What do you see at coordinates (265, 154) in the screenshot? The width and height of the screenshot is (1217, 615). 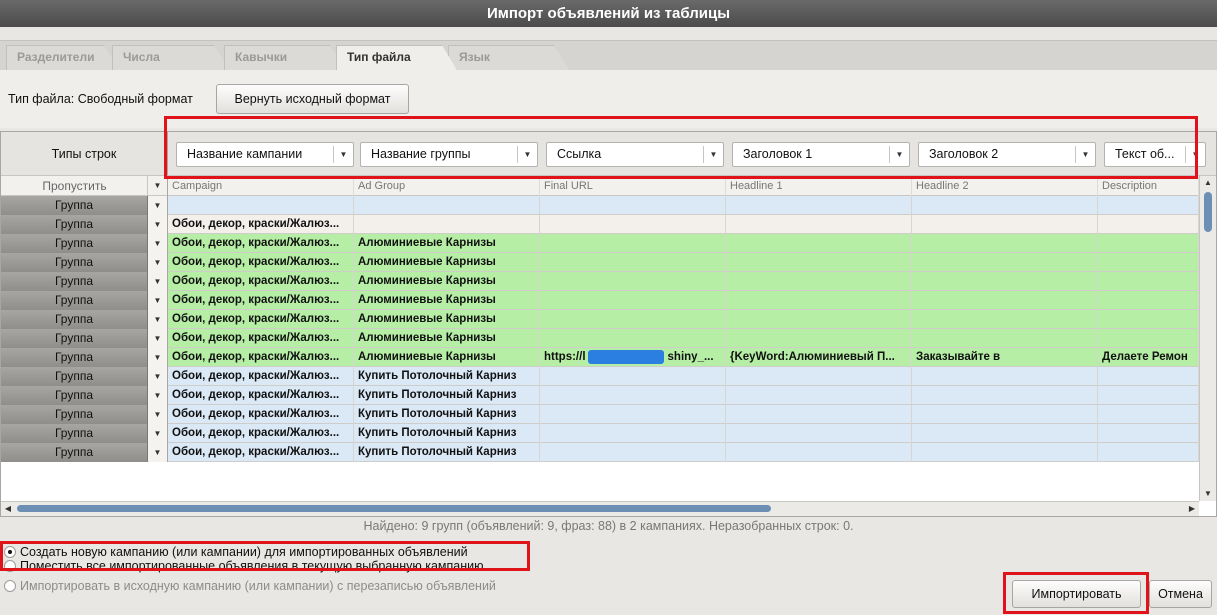 I see `column-mapping-select-1: Название кампании ▼` at bounding box center [265, 154].